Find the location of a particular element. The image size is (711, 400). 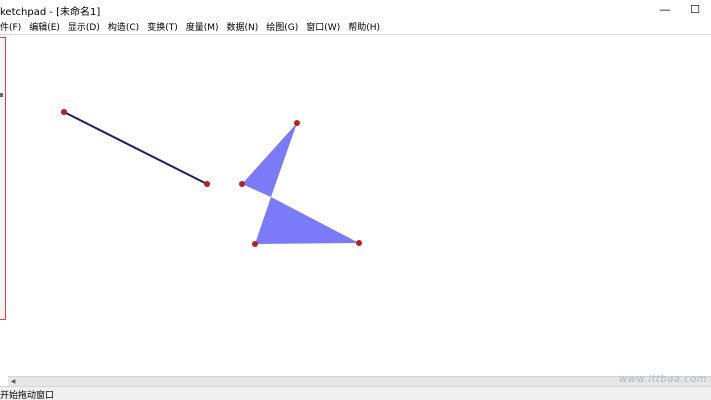

title-bar: ketchpad - [未命名1] — ☐ is located at coordinates (355, 9).